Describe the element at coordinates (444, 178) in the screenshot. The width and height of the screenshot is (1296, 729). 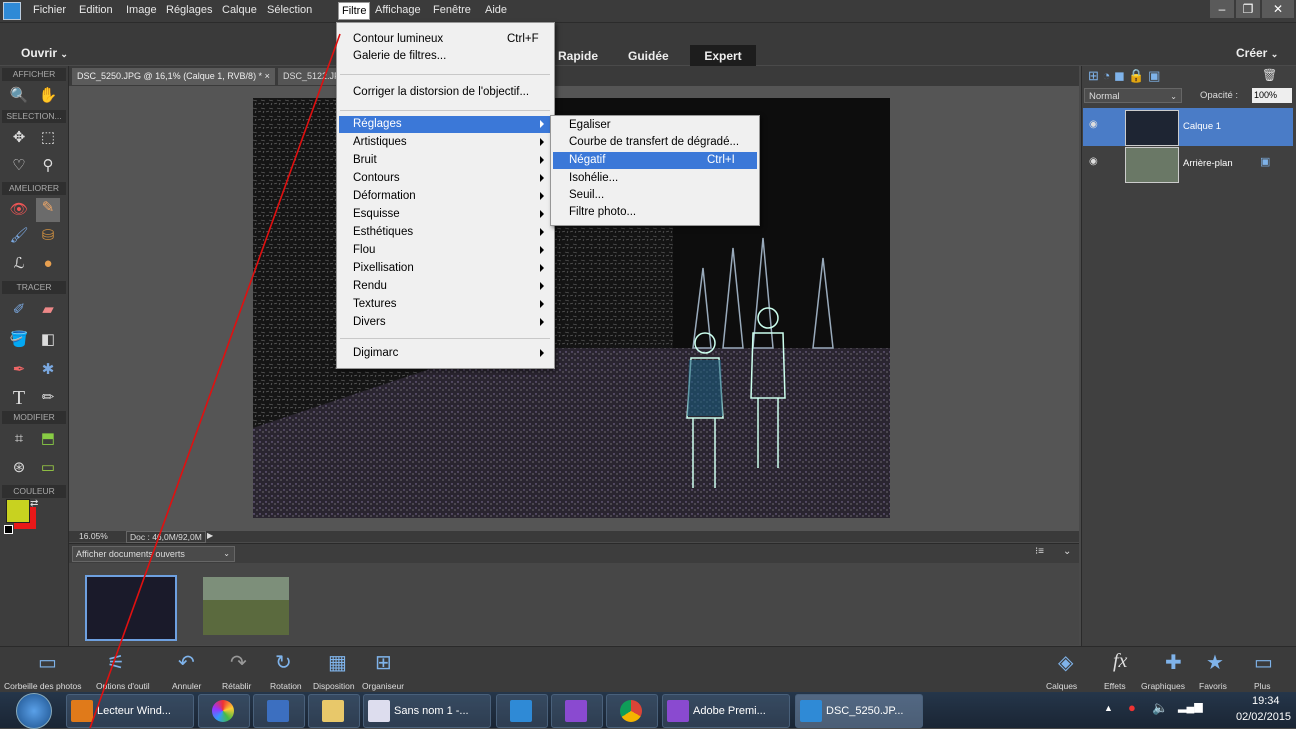
I see `menu-item-contours: Contours` at that location.